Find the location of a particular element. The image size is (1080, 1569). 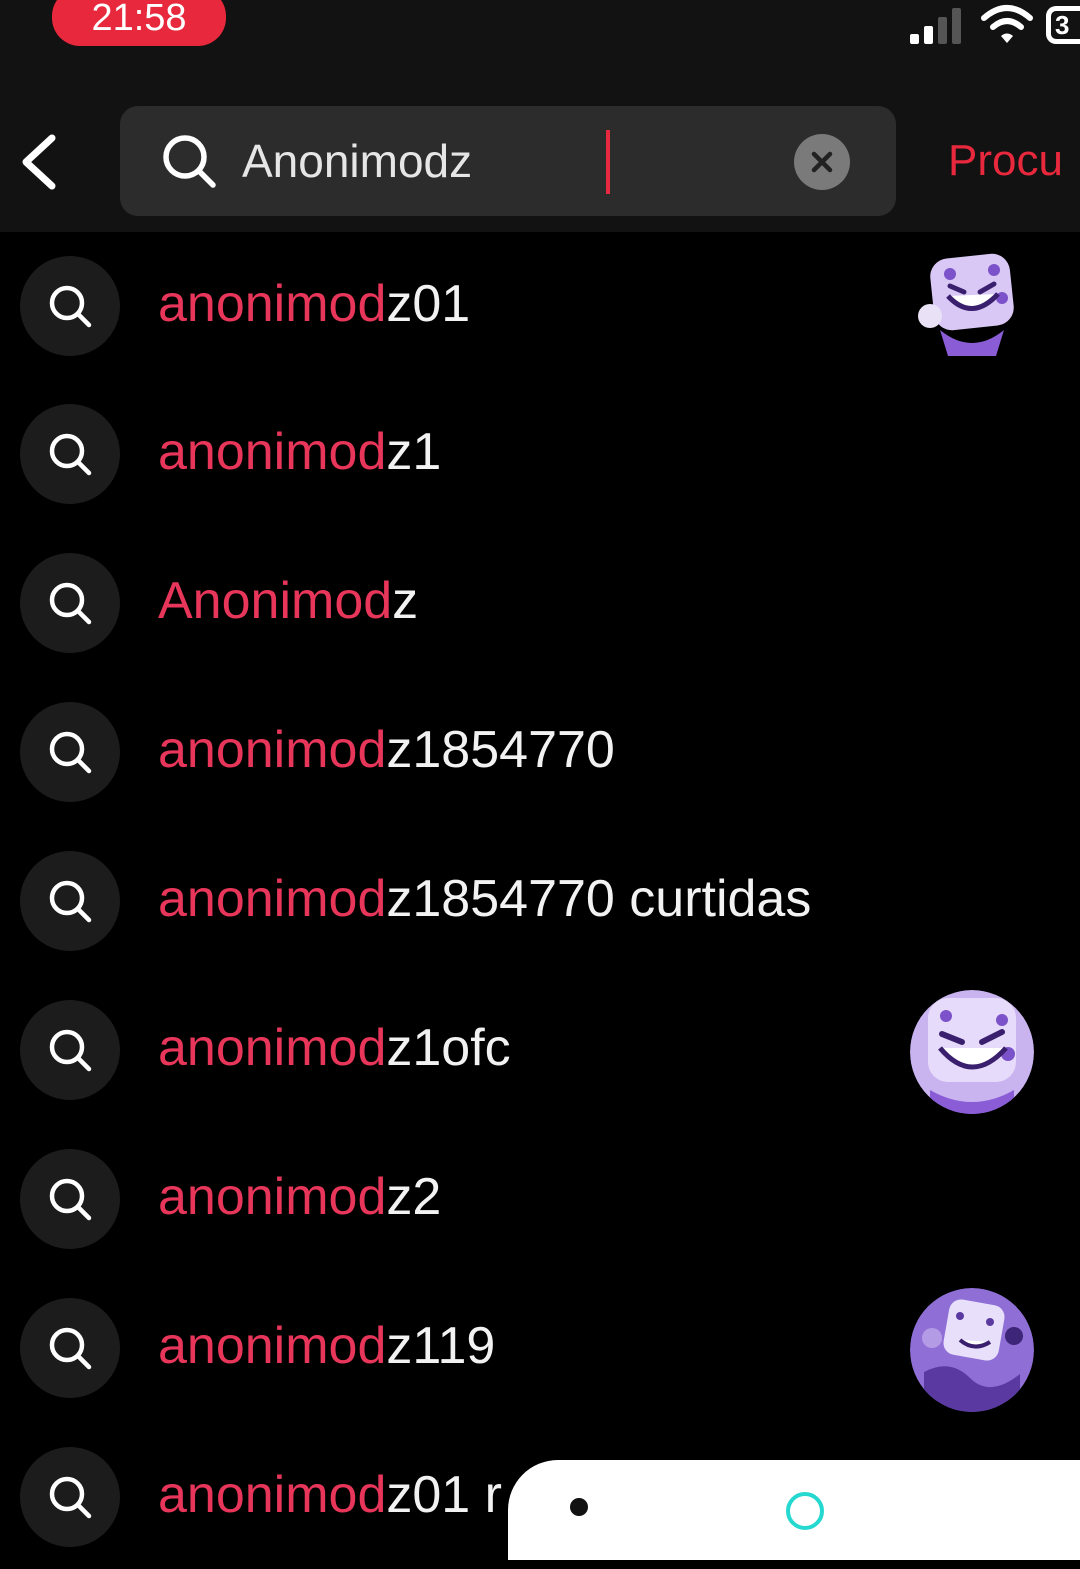

bottom-bar-ring-icon is located at coordinates (805, 1511).